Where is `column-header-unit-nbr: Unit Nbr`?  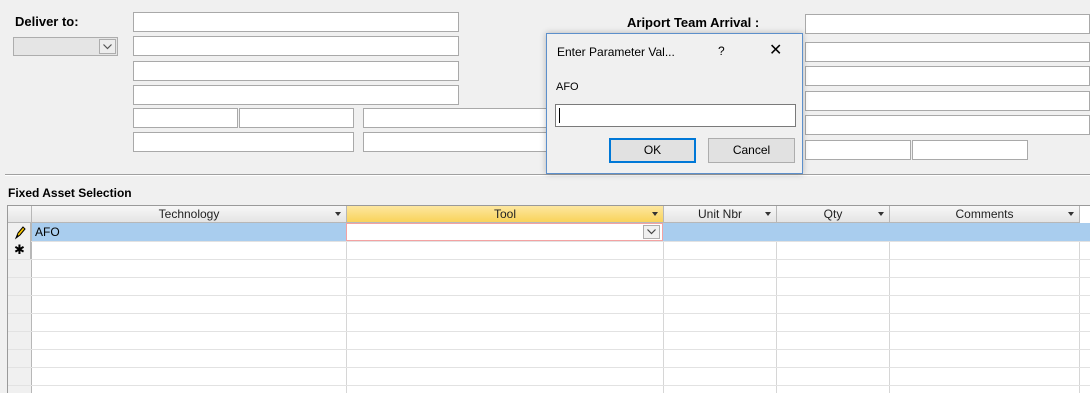
column-header-unit-nbr: Unit Nbr is located at coordinates (720, 214).